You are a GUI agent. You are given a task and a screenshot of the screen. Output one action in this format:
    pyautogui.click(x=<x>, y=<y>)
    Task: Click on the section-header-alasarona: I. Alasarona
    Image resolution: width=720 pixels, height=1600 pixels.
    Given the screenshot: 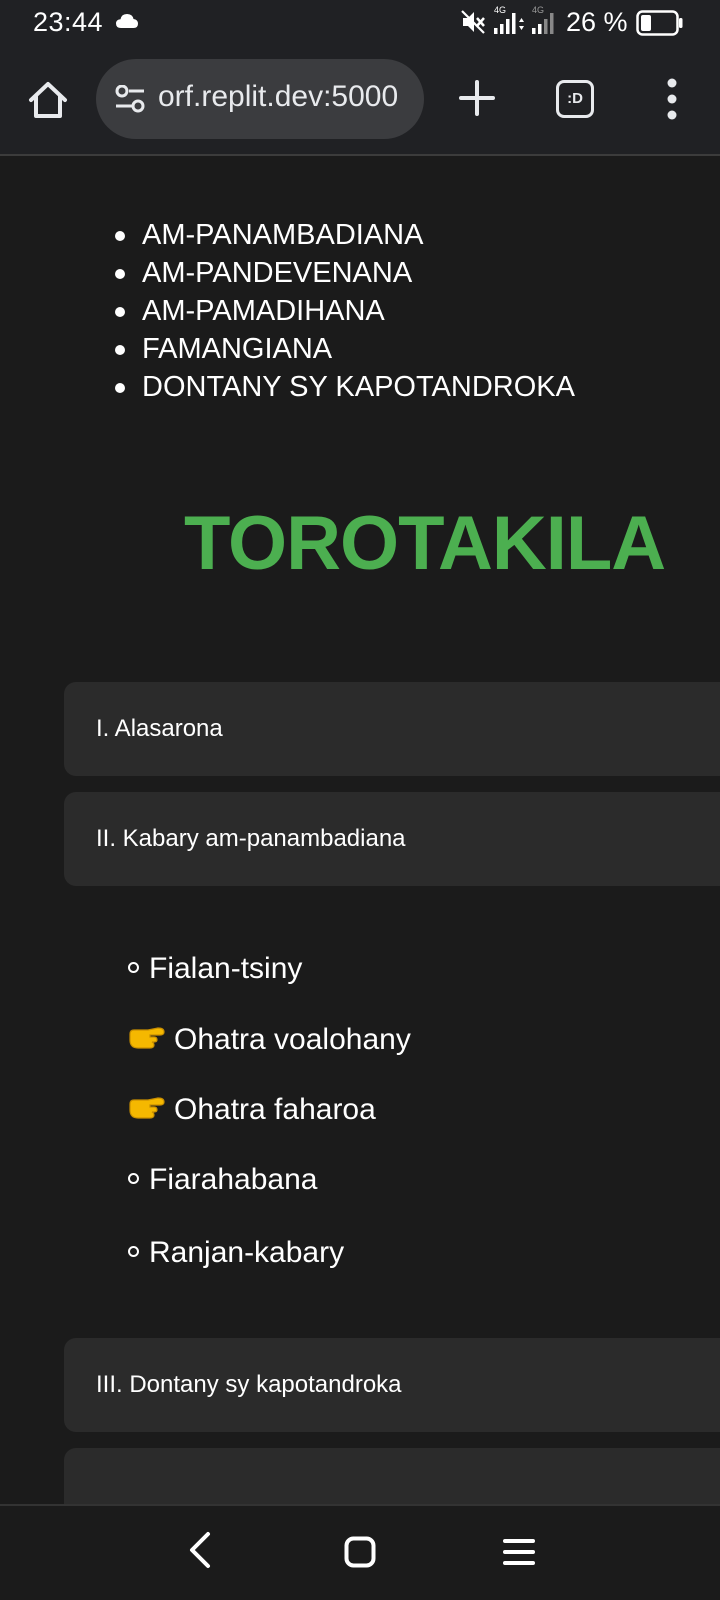 What is the action you would take?
    pyautogui.click(x=392, y=729)
    